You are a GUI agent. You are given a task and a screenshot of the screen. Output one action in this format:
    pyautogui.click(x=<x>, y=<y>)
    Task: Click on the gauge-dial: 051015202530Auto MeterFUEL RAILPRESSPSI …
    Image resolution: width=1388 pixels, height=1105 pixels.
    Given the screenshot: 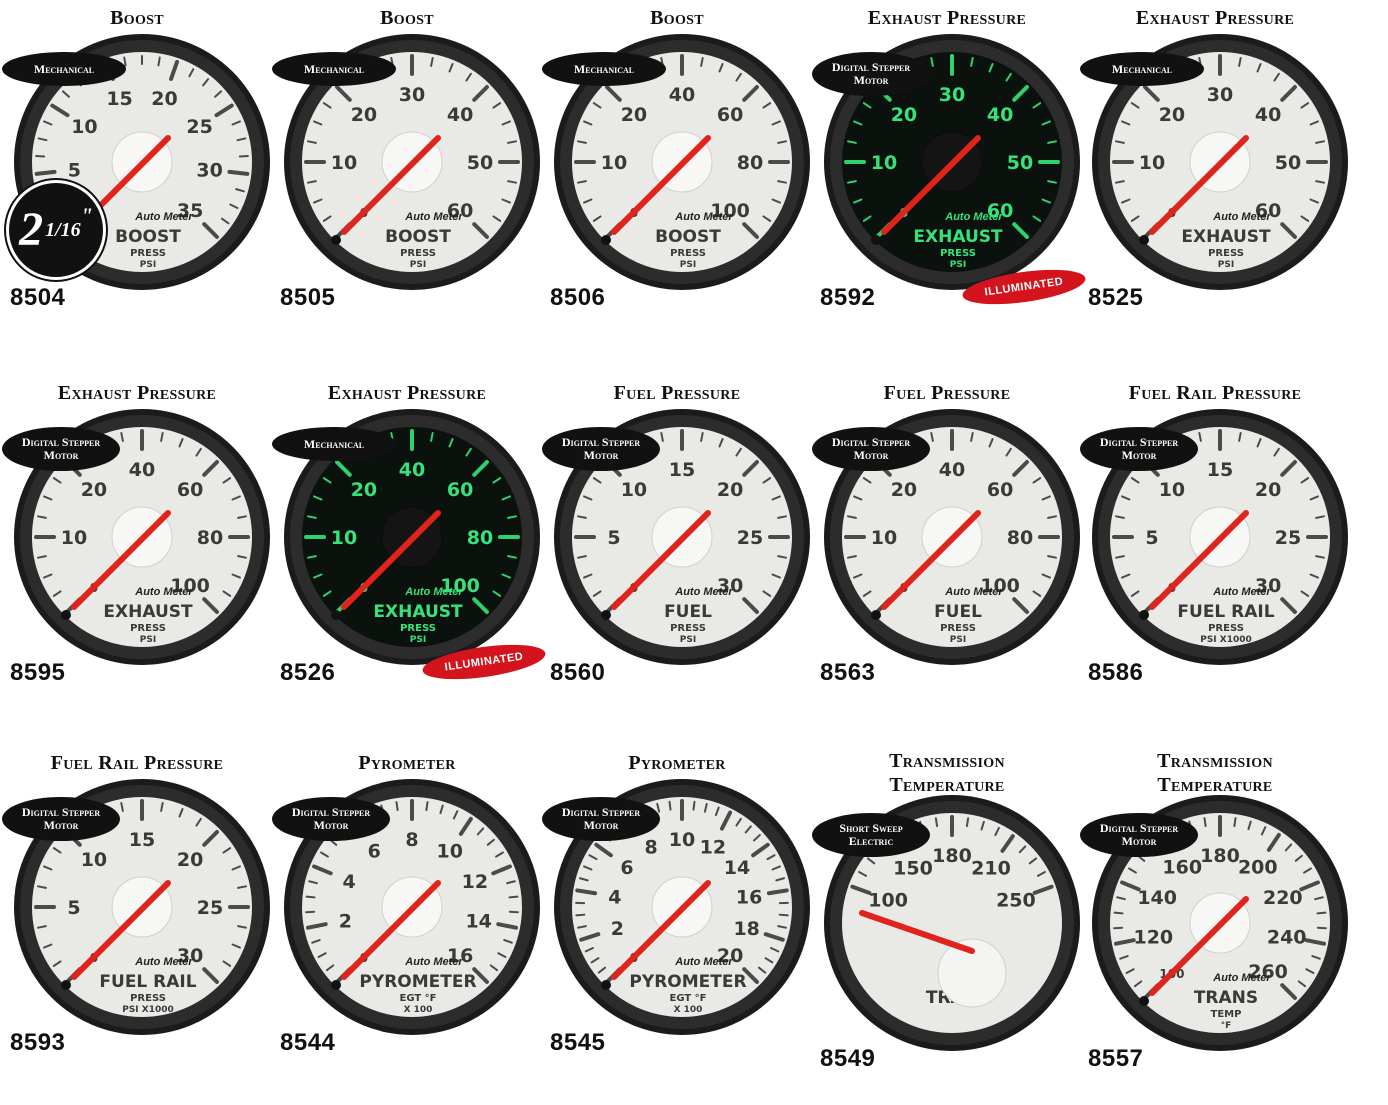 What is the action you would take?
    pyautogui.click(x=142, y=910)
    